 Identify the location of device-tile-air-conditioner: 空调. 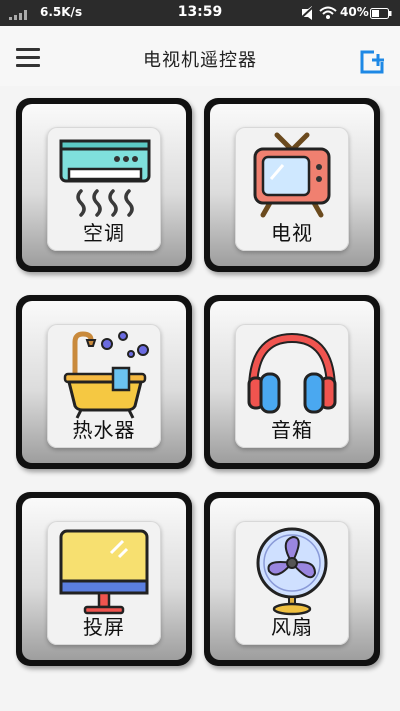
(104, 185).